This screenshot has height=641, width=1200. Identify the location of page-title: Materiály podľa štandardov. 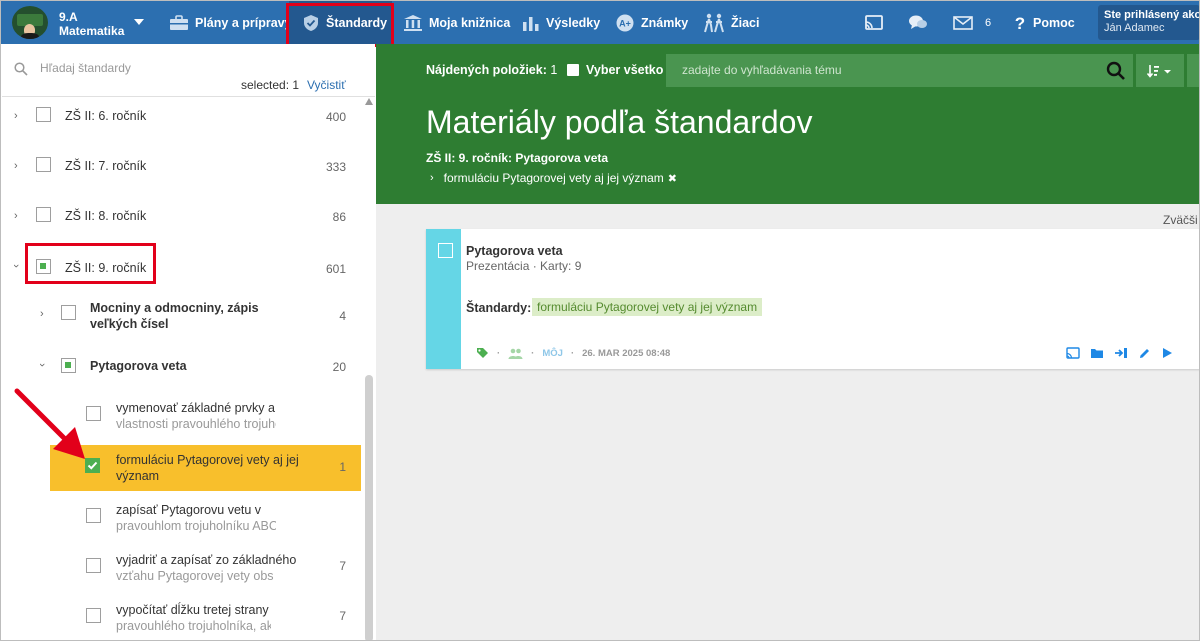
(619, 122).